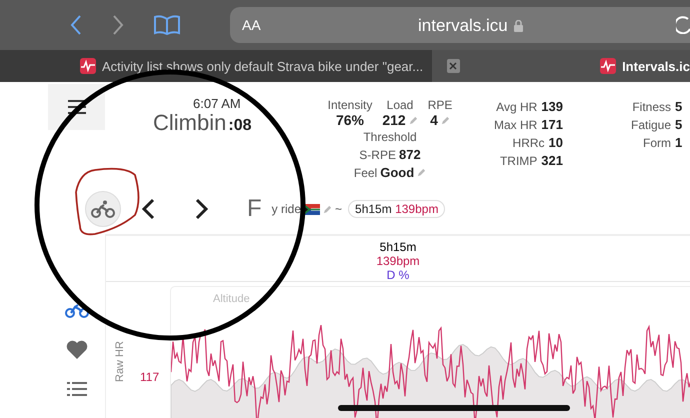 This screenshot has height=418, width=690. Describe the element at coordinates (167, 25) in the screenshot. I see `book-icon` at that location.